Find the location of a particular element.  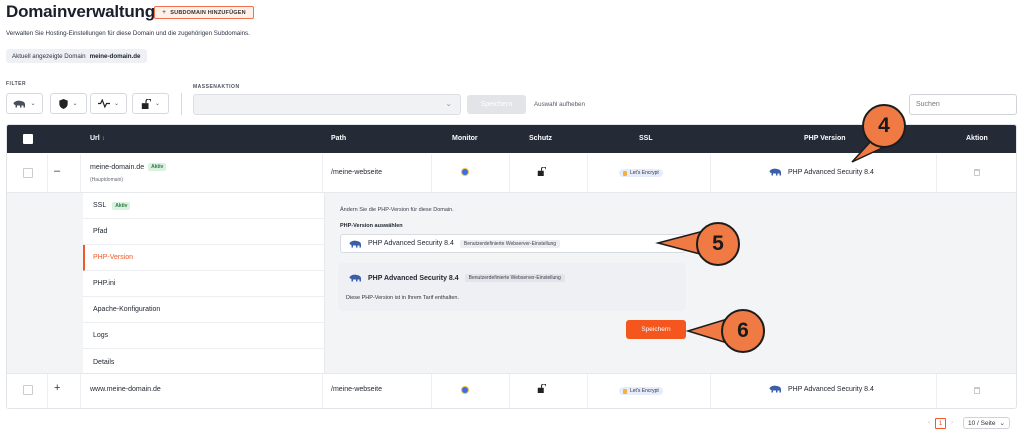

collapse-row-button: – is located at coordinates (57, 171).